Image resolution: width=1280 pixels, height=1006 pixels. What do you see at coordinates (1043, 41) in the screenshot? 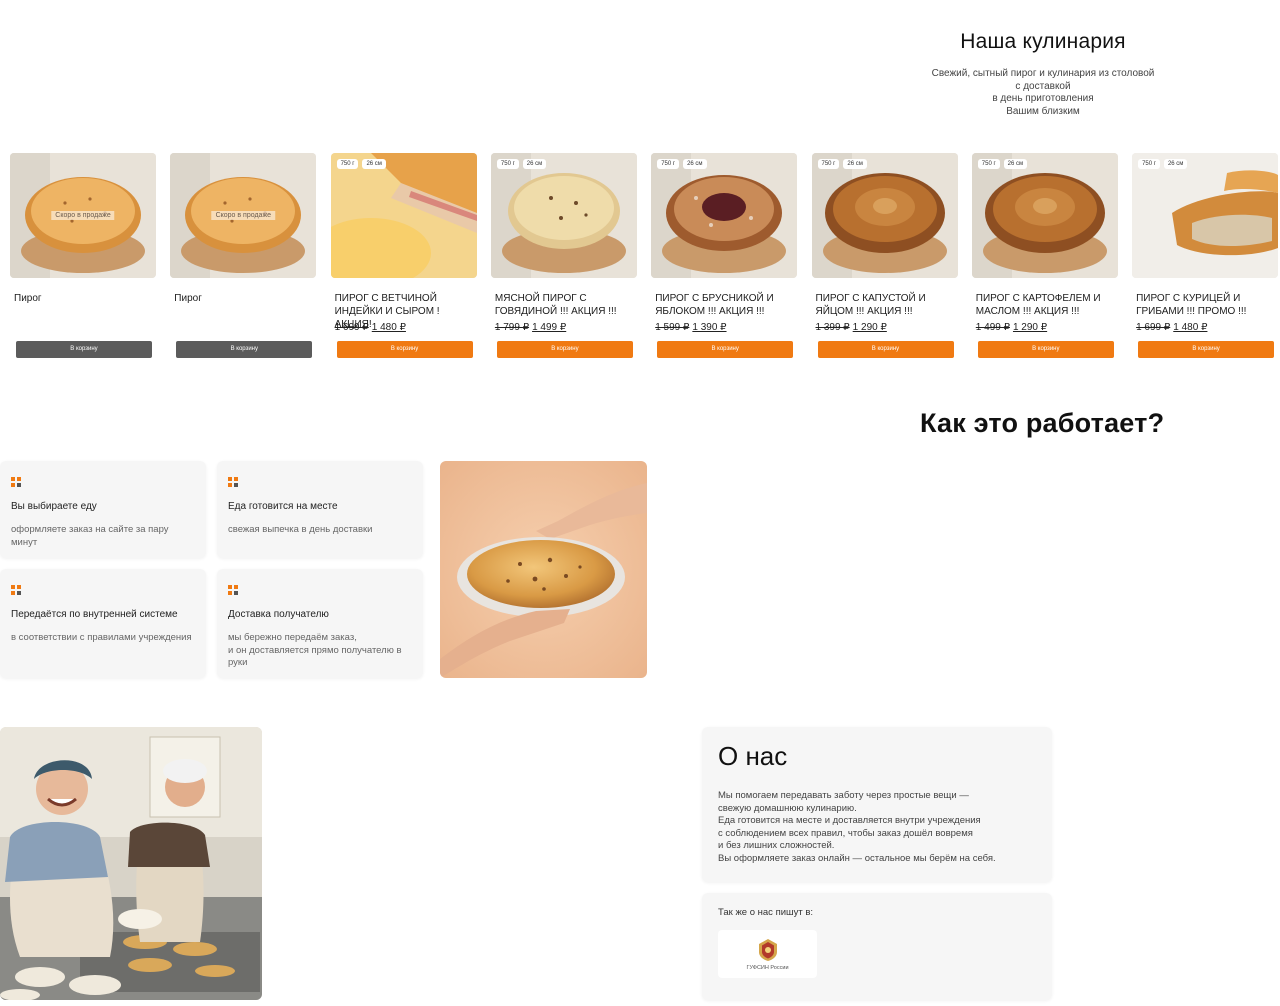
I see `catalog-title: Наша кулинария` at bounding box center [1043, 41].